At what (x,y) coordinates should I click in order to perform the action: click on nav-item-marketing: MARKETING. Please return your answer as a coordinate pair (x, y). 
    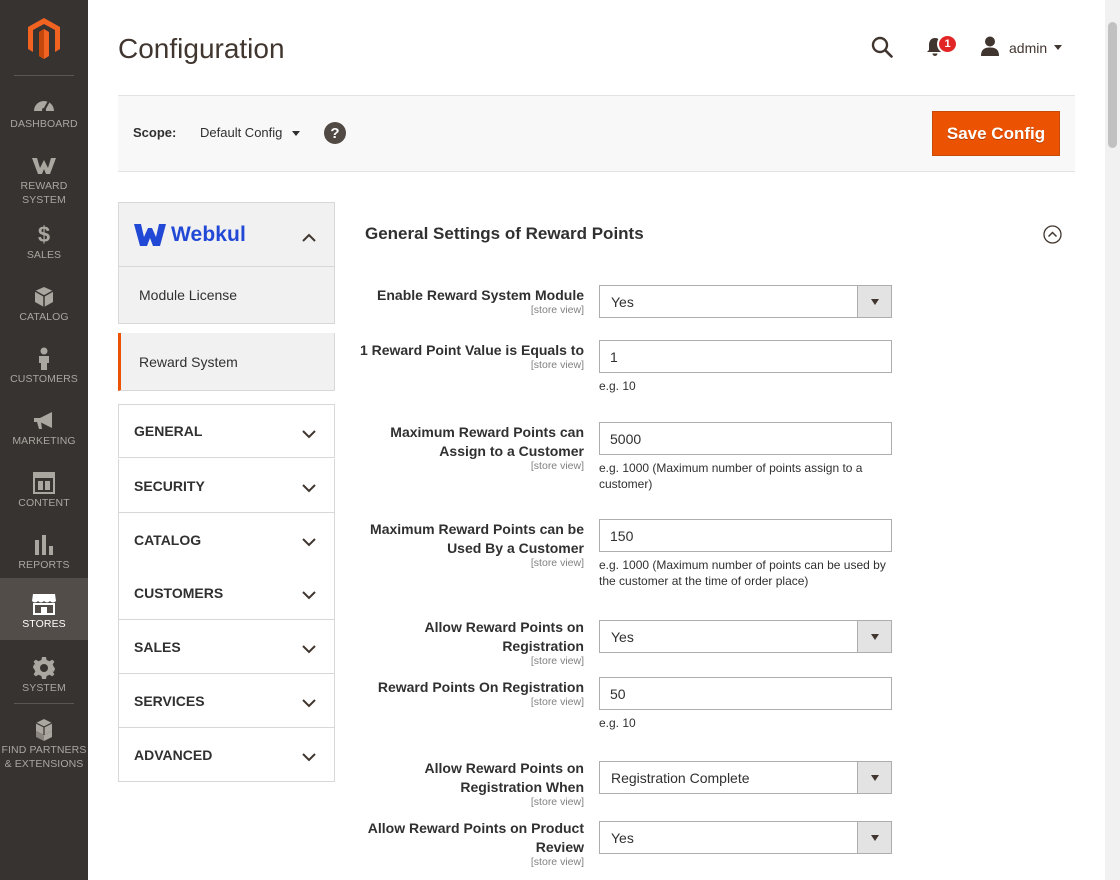
    Looking at the image, I should click on (44, 434).